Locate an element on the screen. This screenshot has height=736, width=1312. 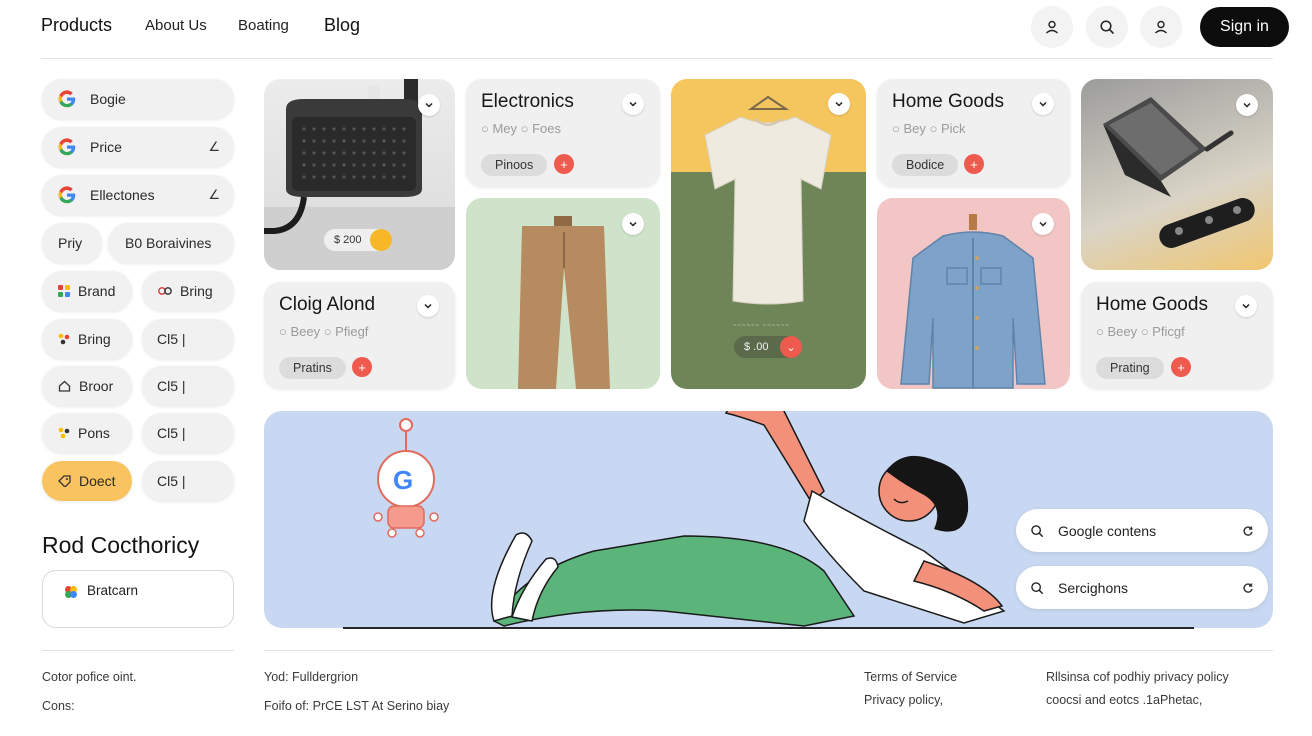
tag-icon is located at coordinates (64, 481).